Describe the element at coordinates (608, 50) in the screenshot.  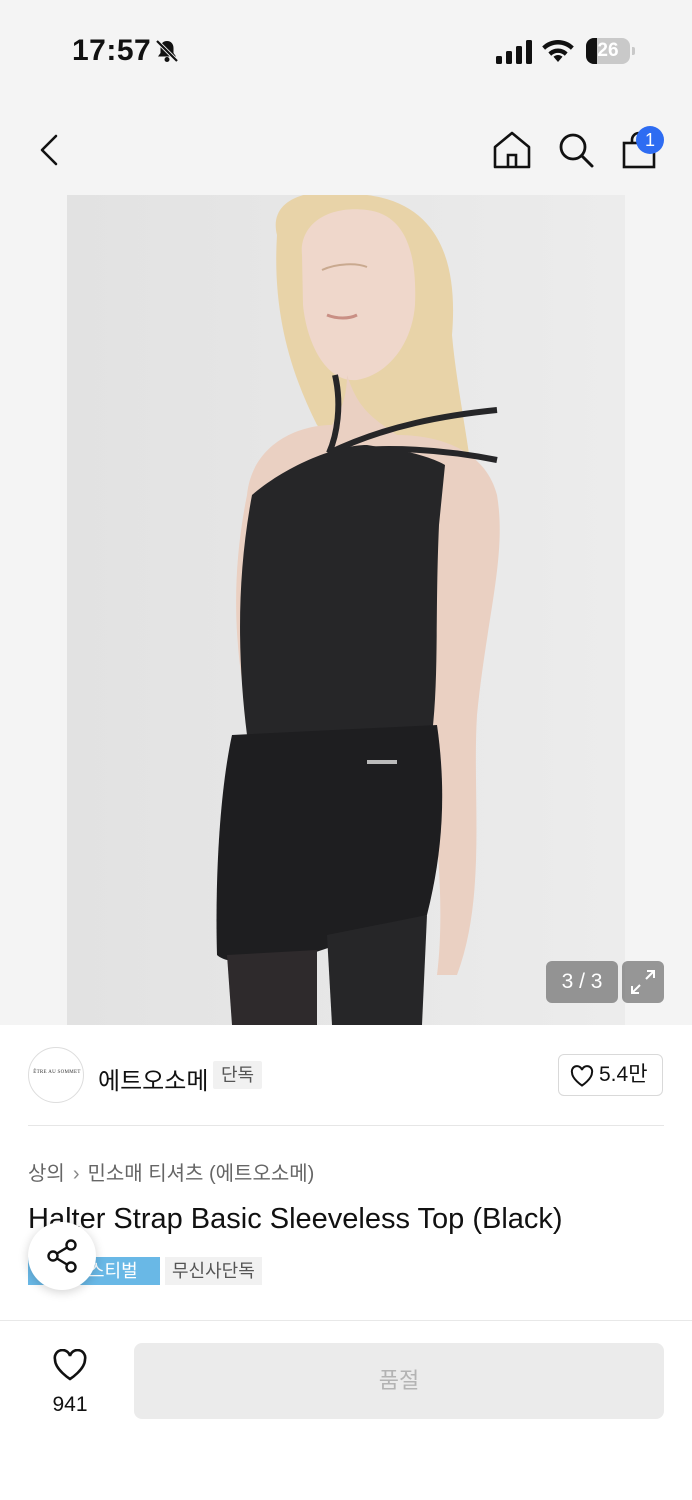
I see `battery-level: 26` at that location.